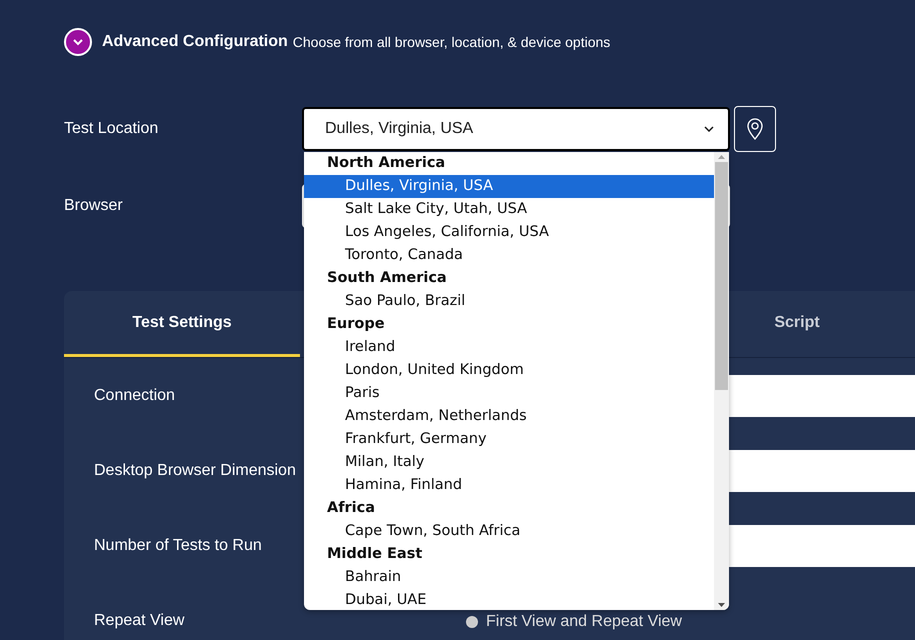 The image size is (915, 640). Describe the element at coordinates (94, 205) in the screenshot. I see `field-label: Browser` at that location.